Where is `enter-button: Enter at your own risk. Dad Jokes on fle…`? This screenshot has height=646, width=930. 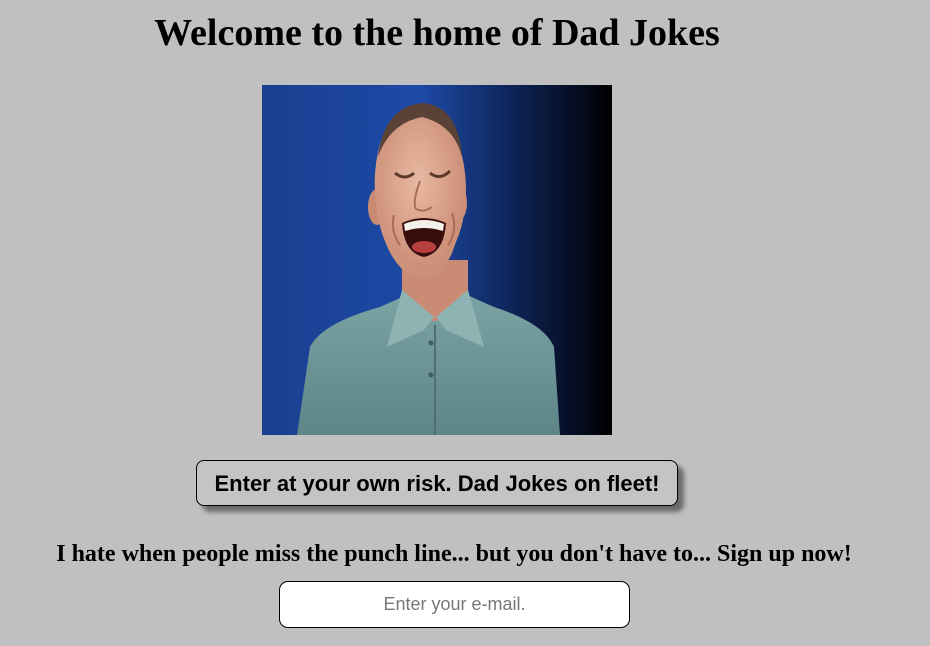 enter-button: Enter at your own risk. Dad Jokes on fle… is located at coordinates (437, 483).